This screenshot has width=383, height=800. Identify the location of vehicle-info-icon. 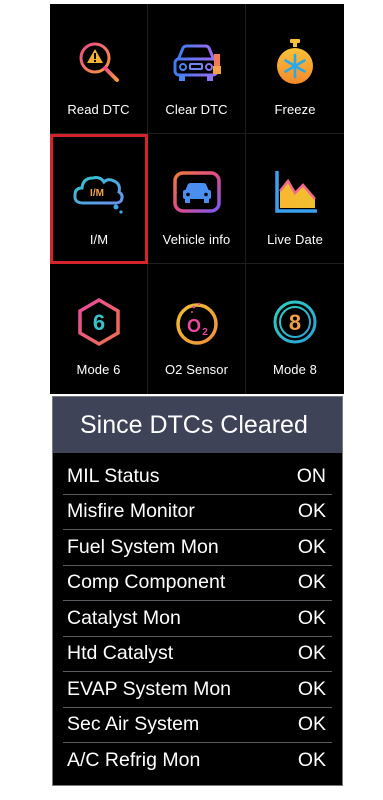
(197, 192).